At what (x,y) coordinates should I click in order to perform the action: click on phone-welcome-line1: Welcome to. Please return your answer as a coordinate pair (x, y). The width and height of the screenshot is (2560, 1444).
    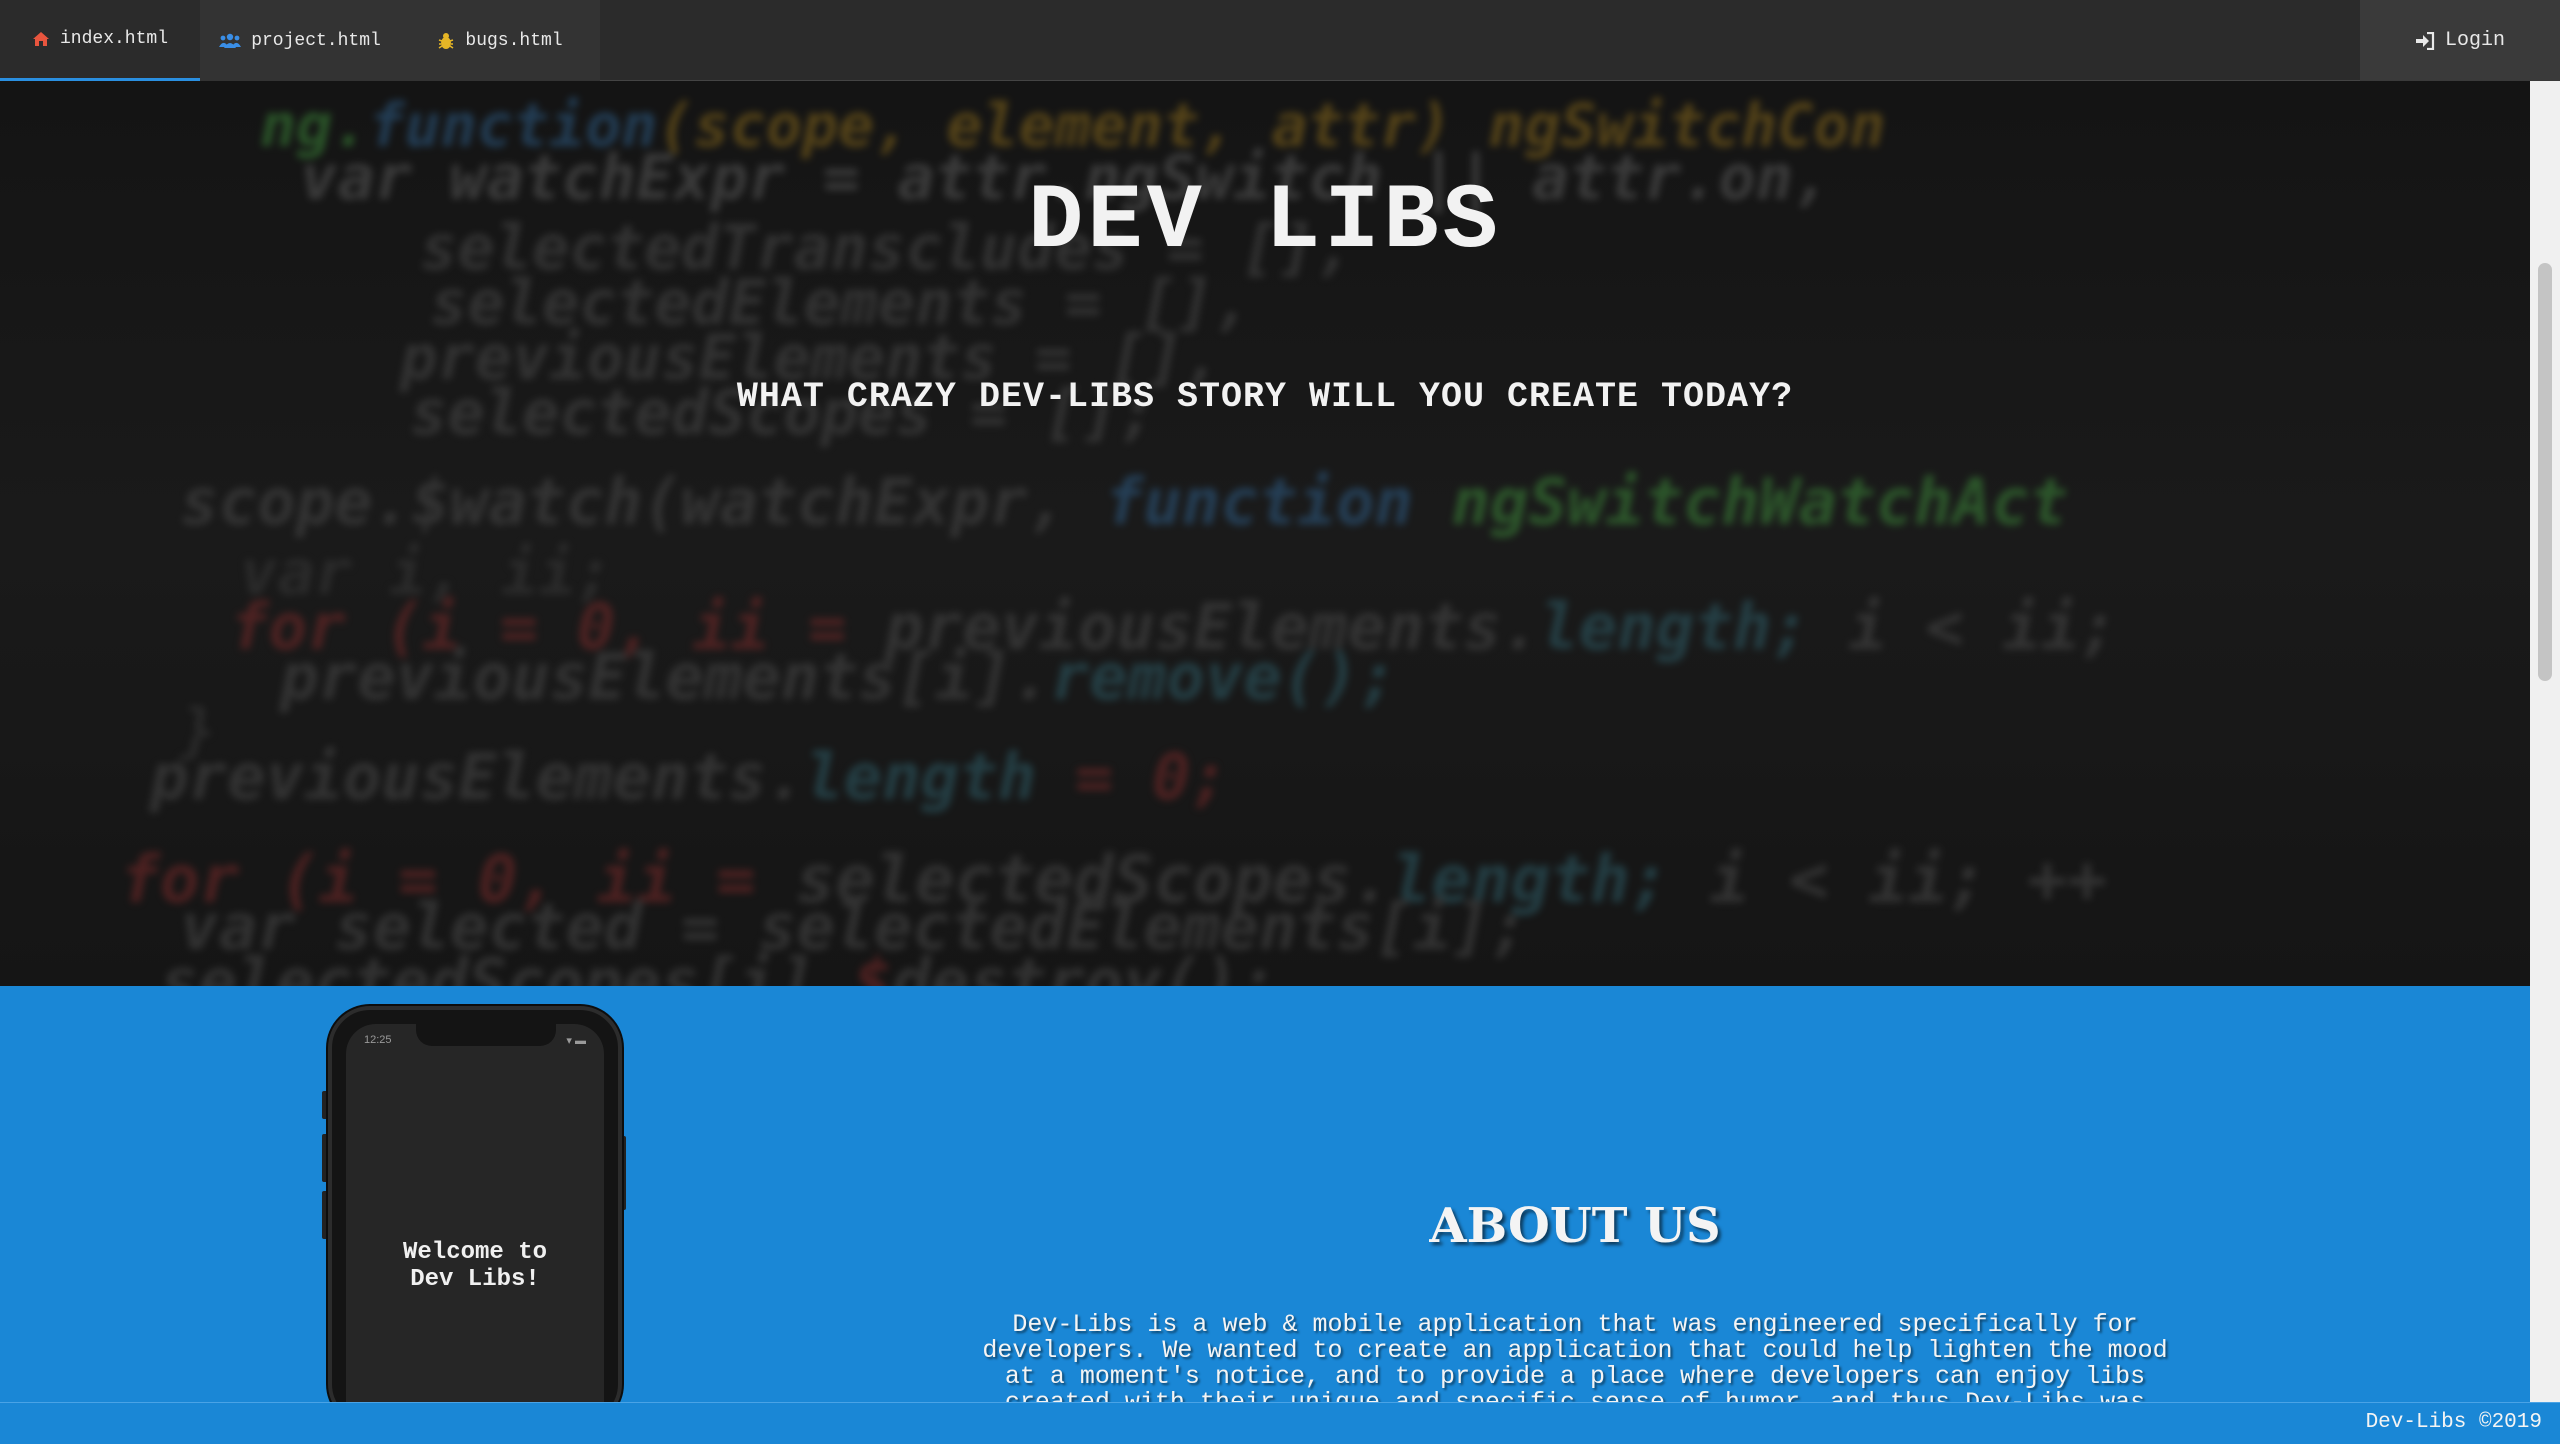
    Looking at the image, I should click on (475, 1252).